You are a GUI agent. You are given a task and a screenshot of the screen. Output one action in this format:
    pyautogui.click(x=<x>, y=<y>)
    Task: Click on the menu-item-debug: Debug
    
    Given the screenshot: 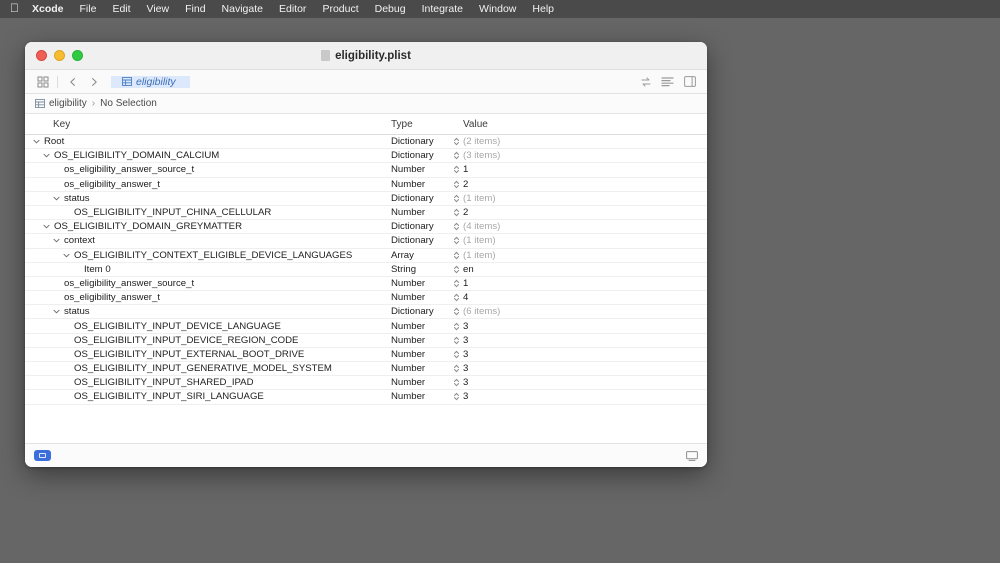 What is the action you would take?
    pyautogui.click(x=390, y=9)
    